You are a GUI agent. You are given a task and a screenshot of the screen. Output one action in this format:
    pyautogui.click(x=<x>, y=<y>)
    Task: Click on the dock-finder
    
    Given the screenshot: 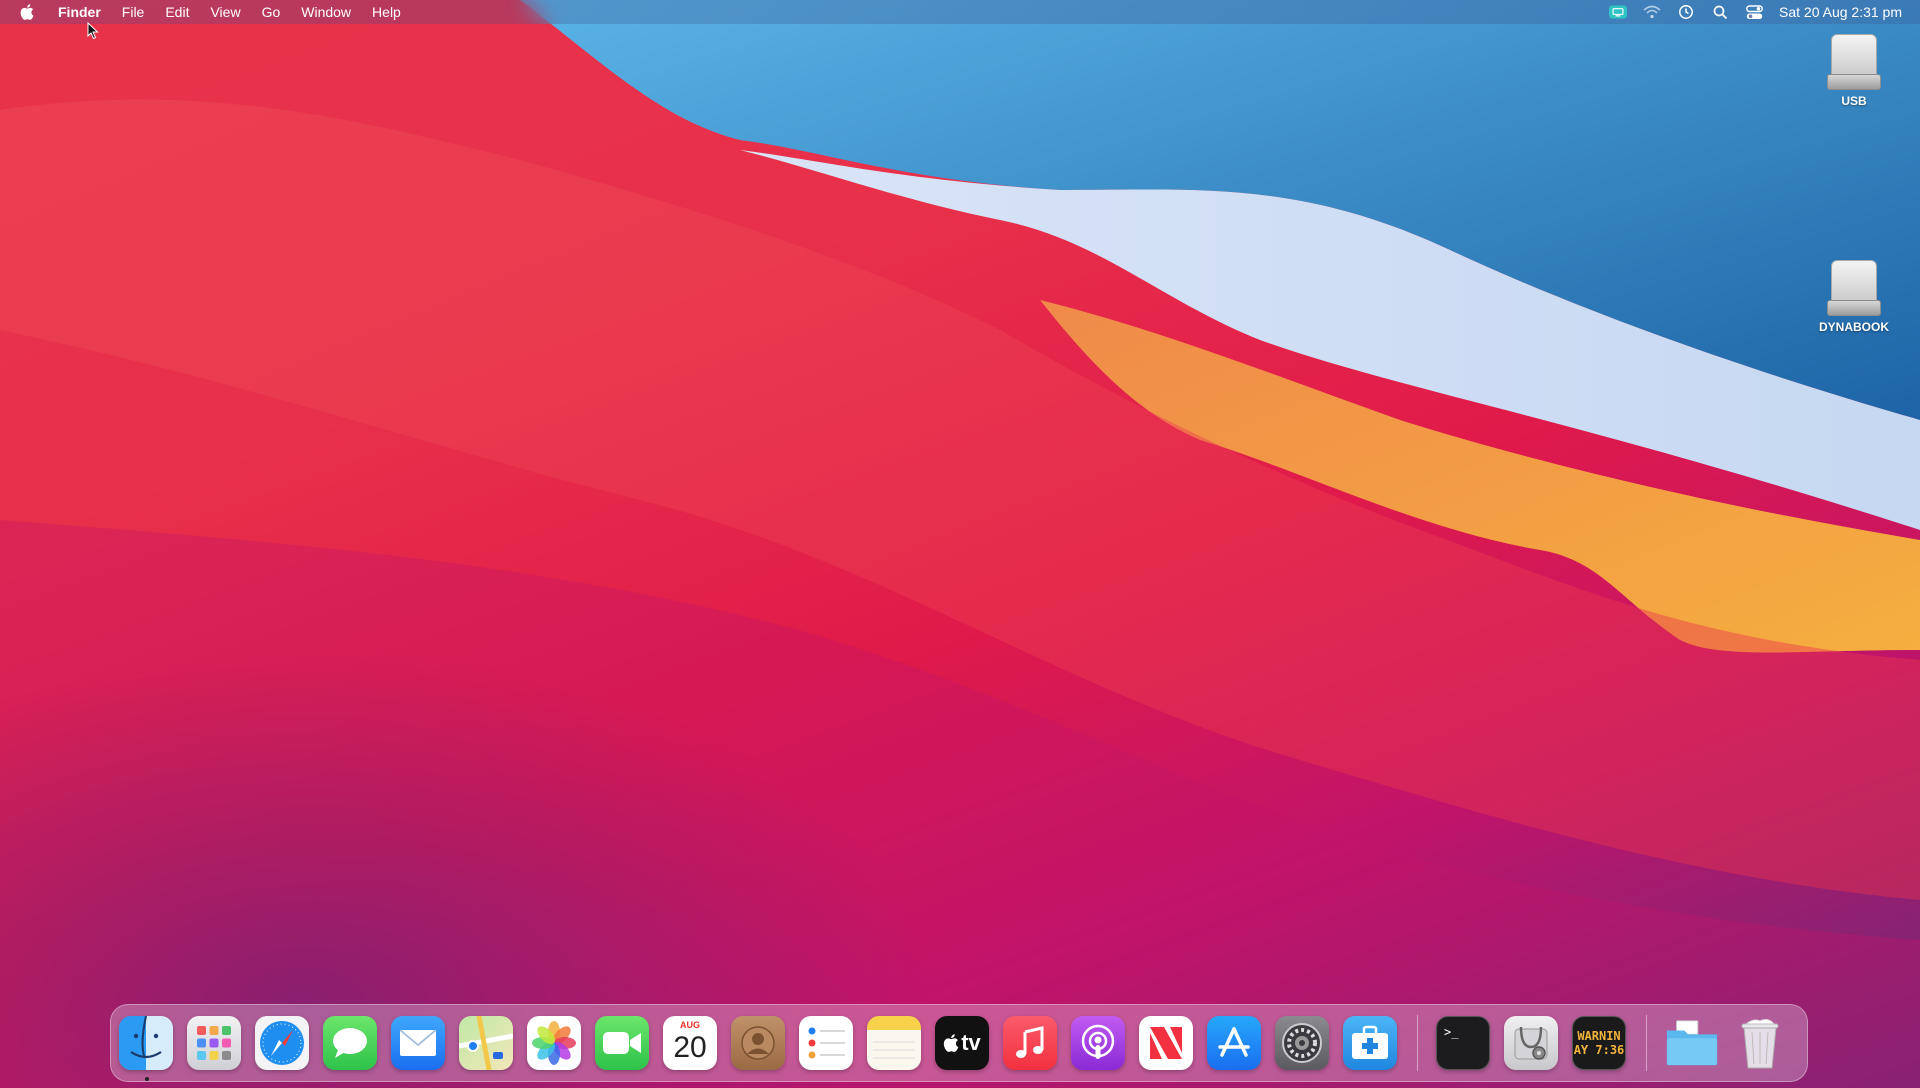 What is the action you would take?
    pyautogui.click(x=146, y=1043)
    